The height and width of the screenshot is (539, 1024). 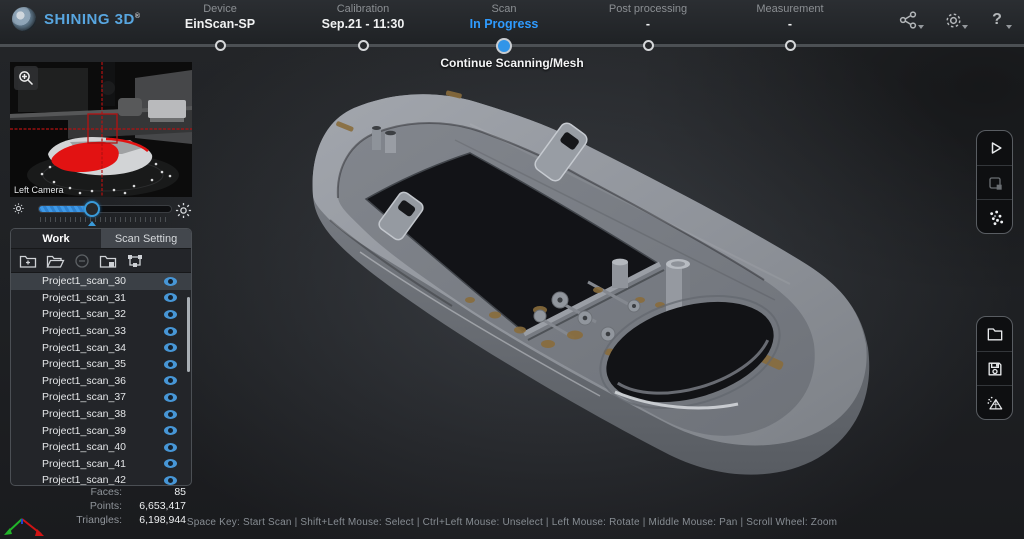 I want to click on settings-gear-icon, so click(x=954, y=20).